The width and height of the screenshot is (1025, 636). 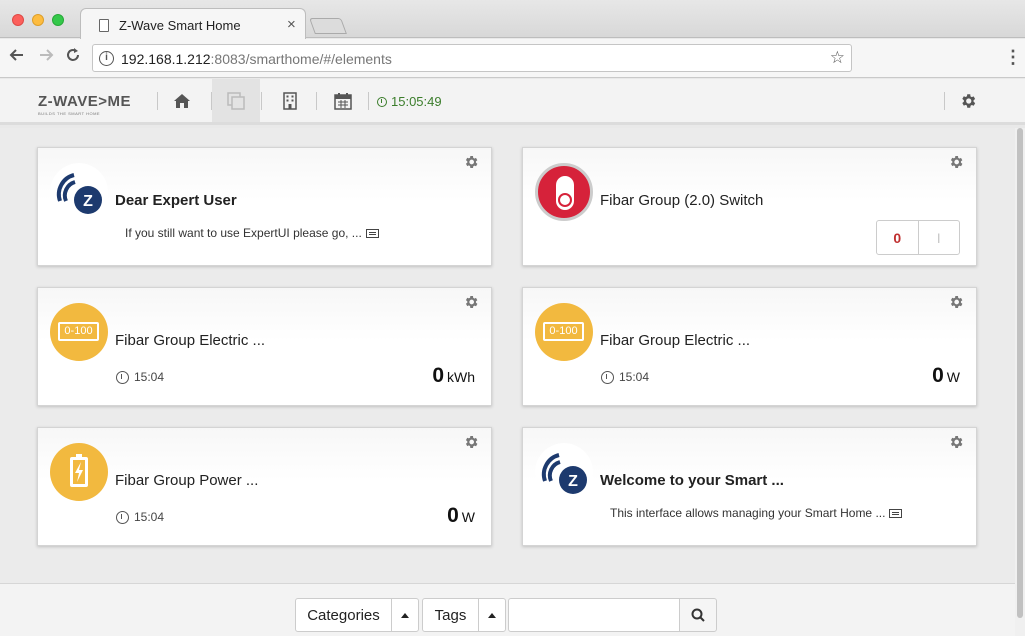 I want to click on forward-button, so click(x=46, y=57).